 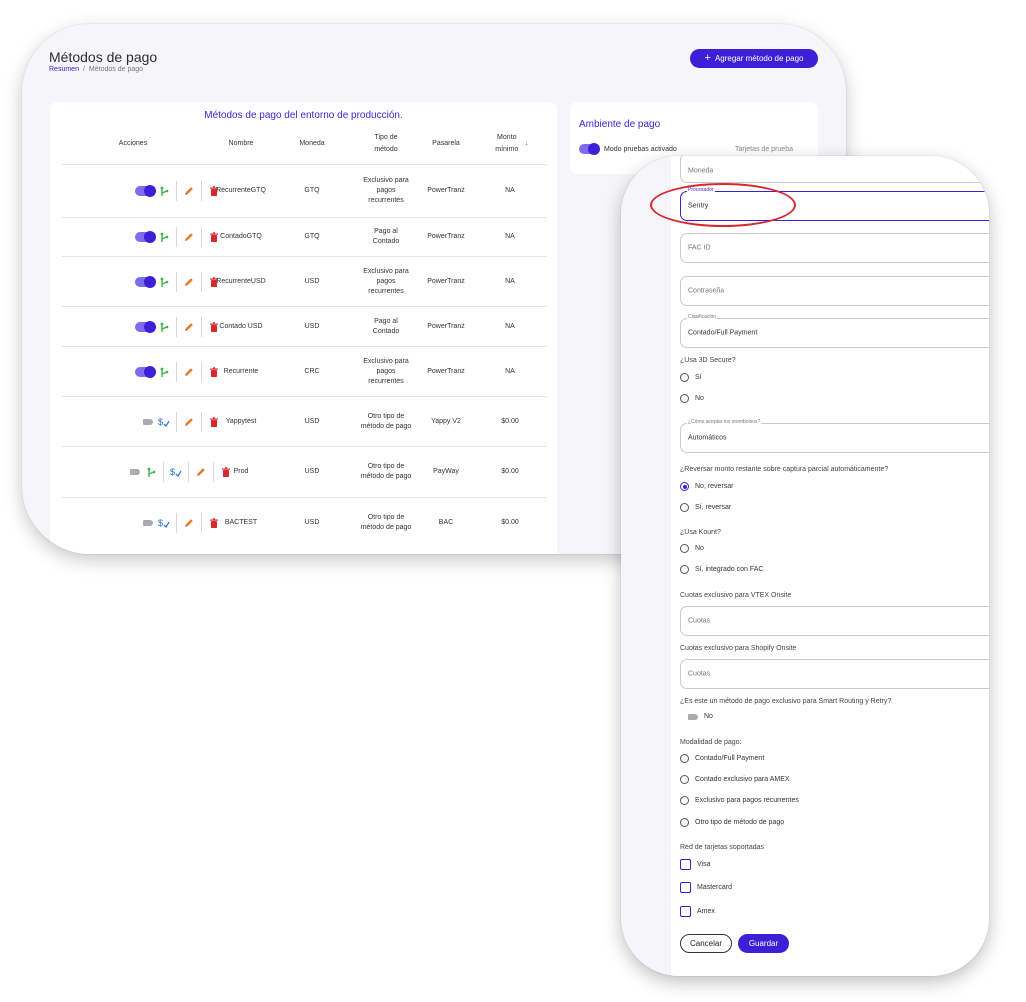 What do you see at coordinates (693, 716) in the screenshot?
I see `toggle-off-icon` at bounding box center [693, 716].